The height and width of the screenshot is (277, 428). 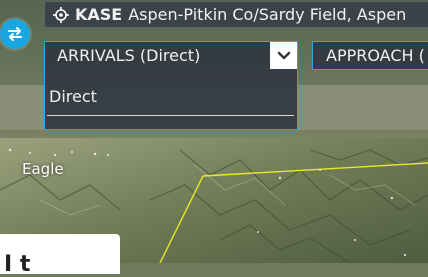 What do you see at coordinates (375, 55) in the screenshot?
I see `approach-select-label: APPROACH (` at bounding box center [375, 55].